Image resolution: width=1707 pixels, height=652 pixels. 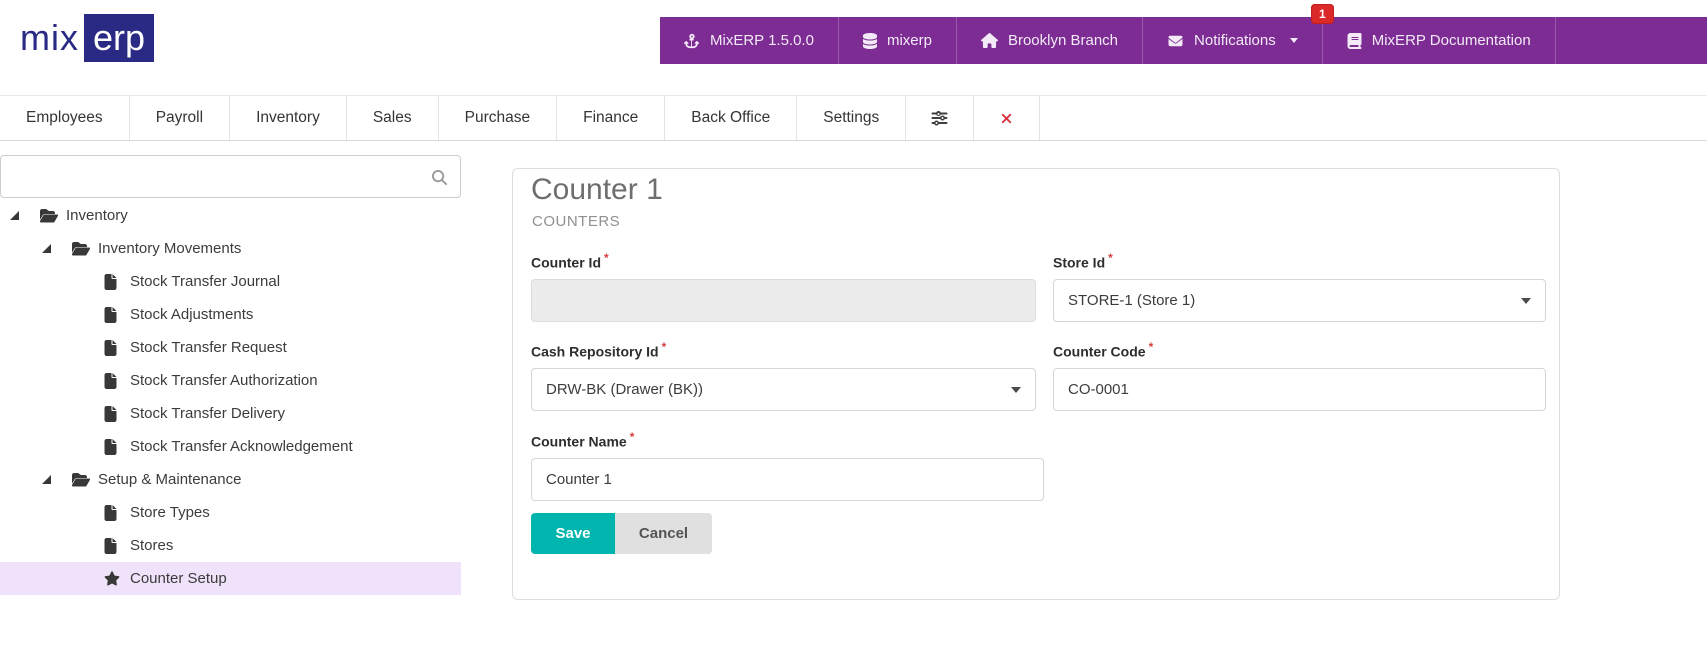 I want to click on search-icon, so click(x=439, y=178).